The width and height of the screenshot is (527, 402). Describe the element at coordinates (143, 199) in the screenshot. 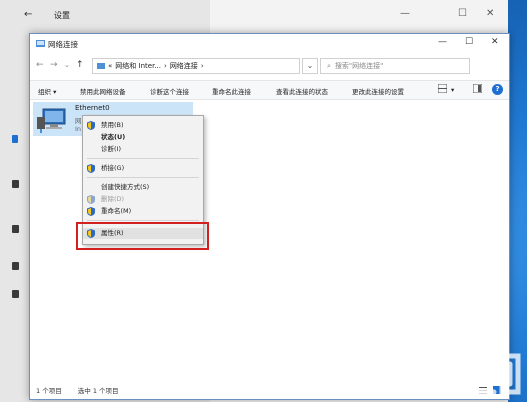

I see `menu-item-delete: 删除(D)` at that location.